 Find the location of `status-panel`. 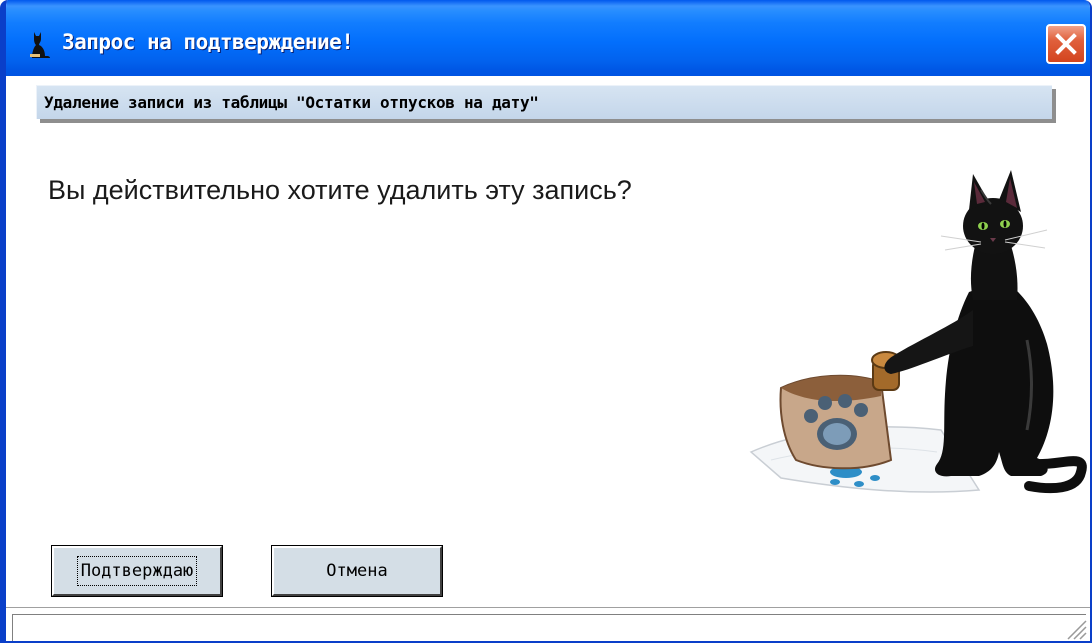

status-panel is located at coordinates (549, 627).